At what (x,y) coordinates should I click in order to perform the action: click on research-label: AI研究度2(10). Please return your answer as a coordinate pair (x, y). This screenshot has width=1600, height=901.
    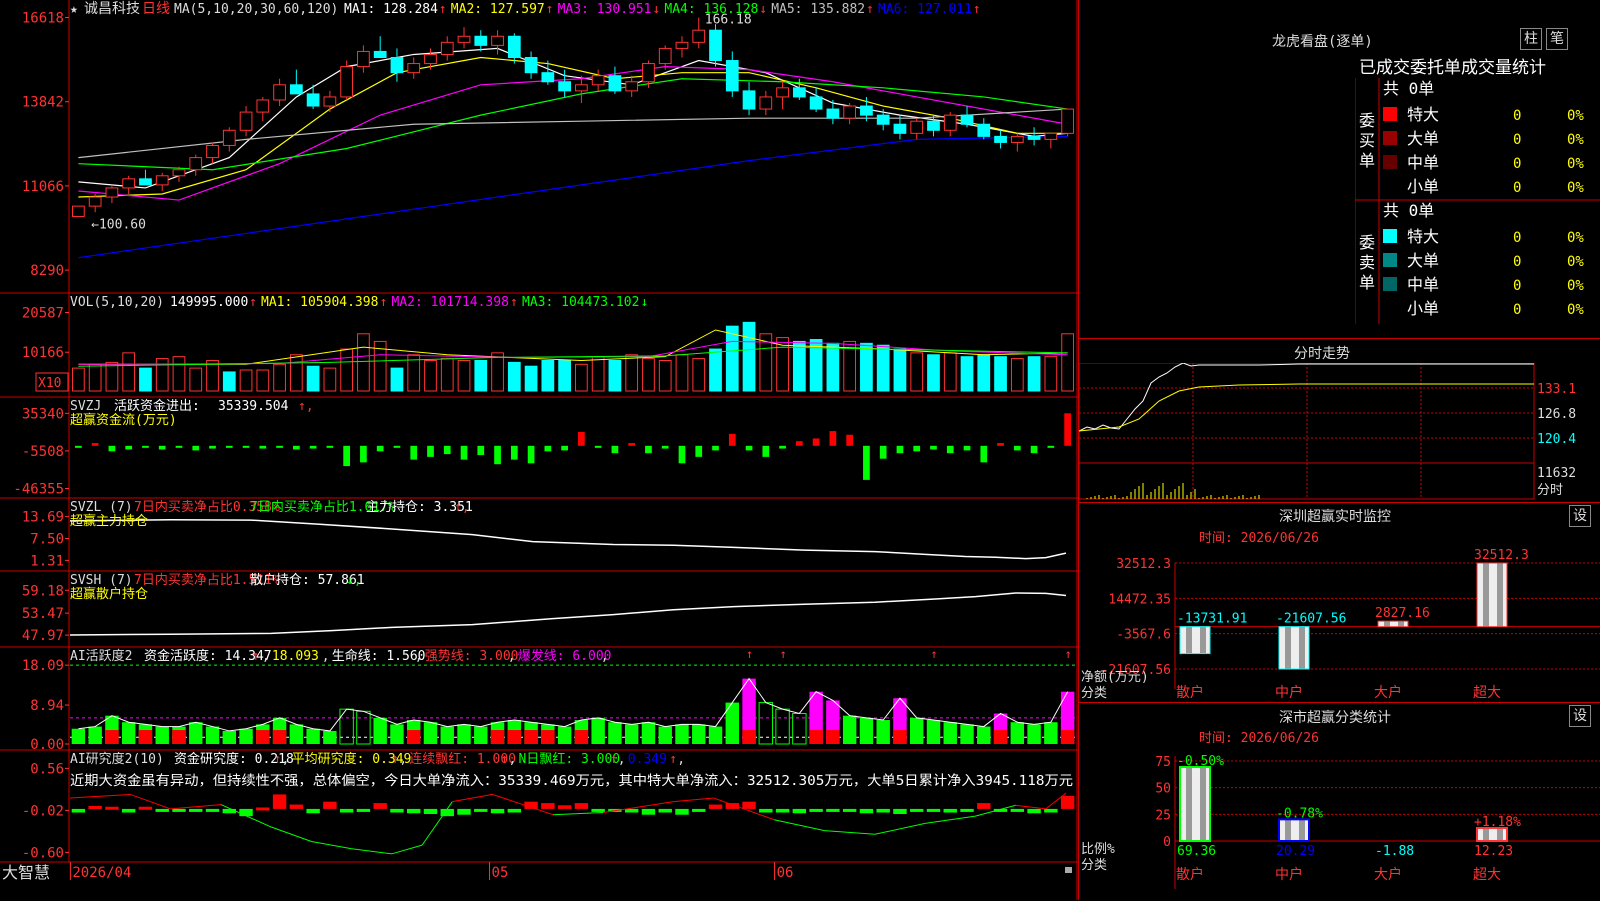
    Looking at the image, I should click on (117, 759).